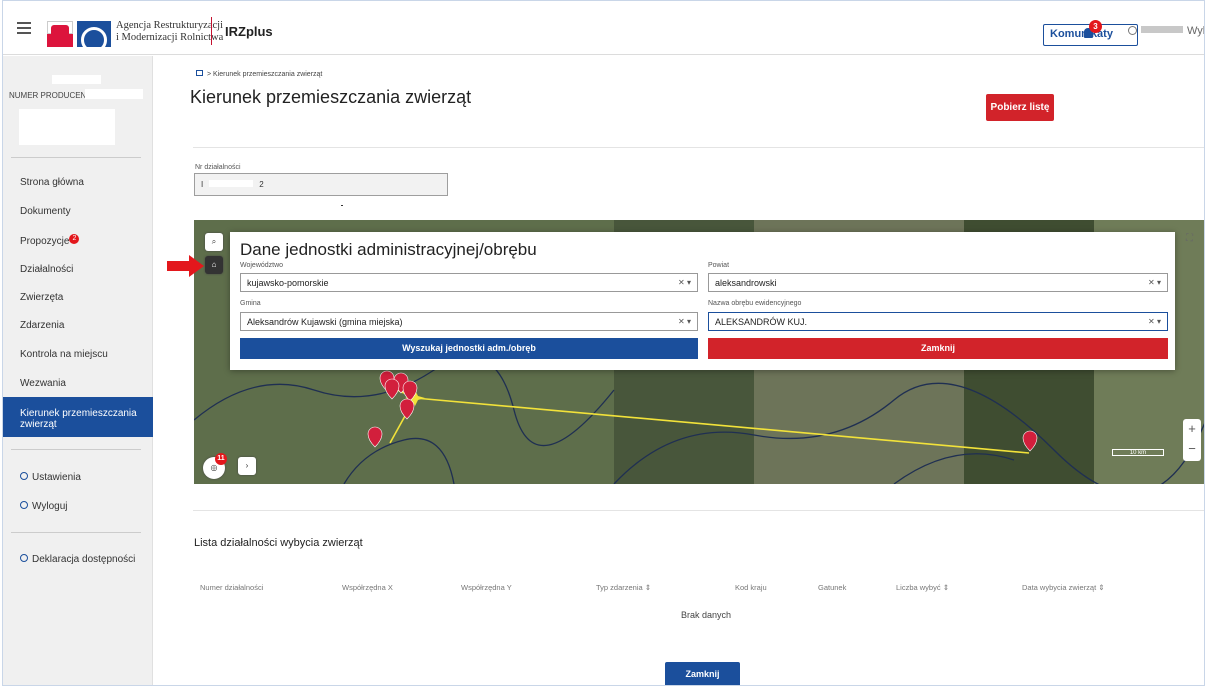 The height and width of the screenshot is (686, 1205). Describe the element at coordinates (1189, 238) in the screenshot. I see `fullscreen-icon: ⛶` at that location.